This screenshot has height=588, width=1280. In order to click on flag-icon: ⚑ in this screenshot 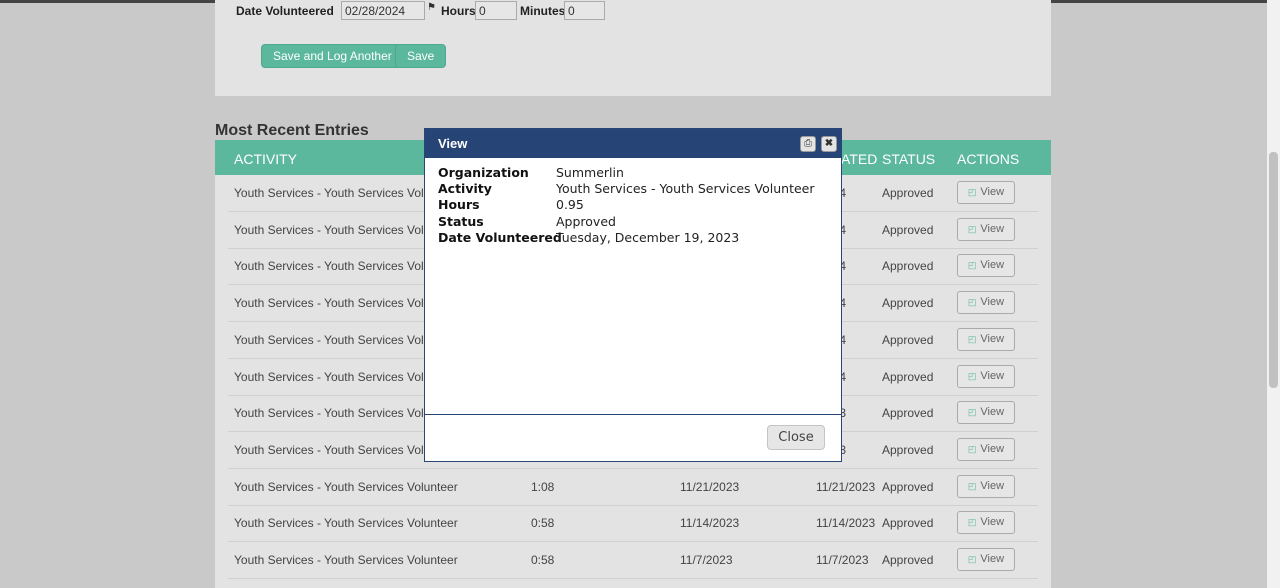, I will do `click(431, 7)`.